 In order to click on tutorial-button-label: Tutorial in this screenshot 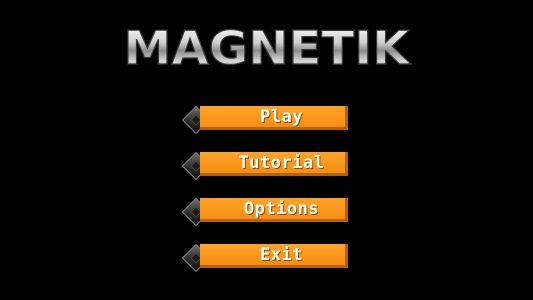, I will do `click(281, 162)`.